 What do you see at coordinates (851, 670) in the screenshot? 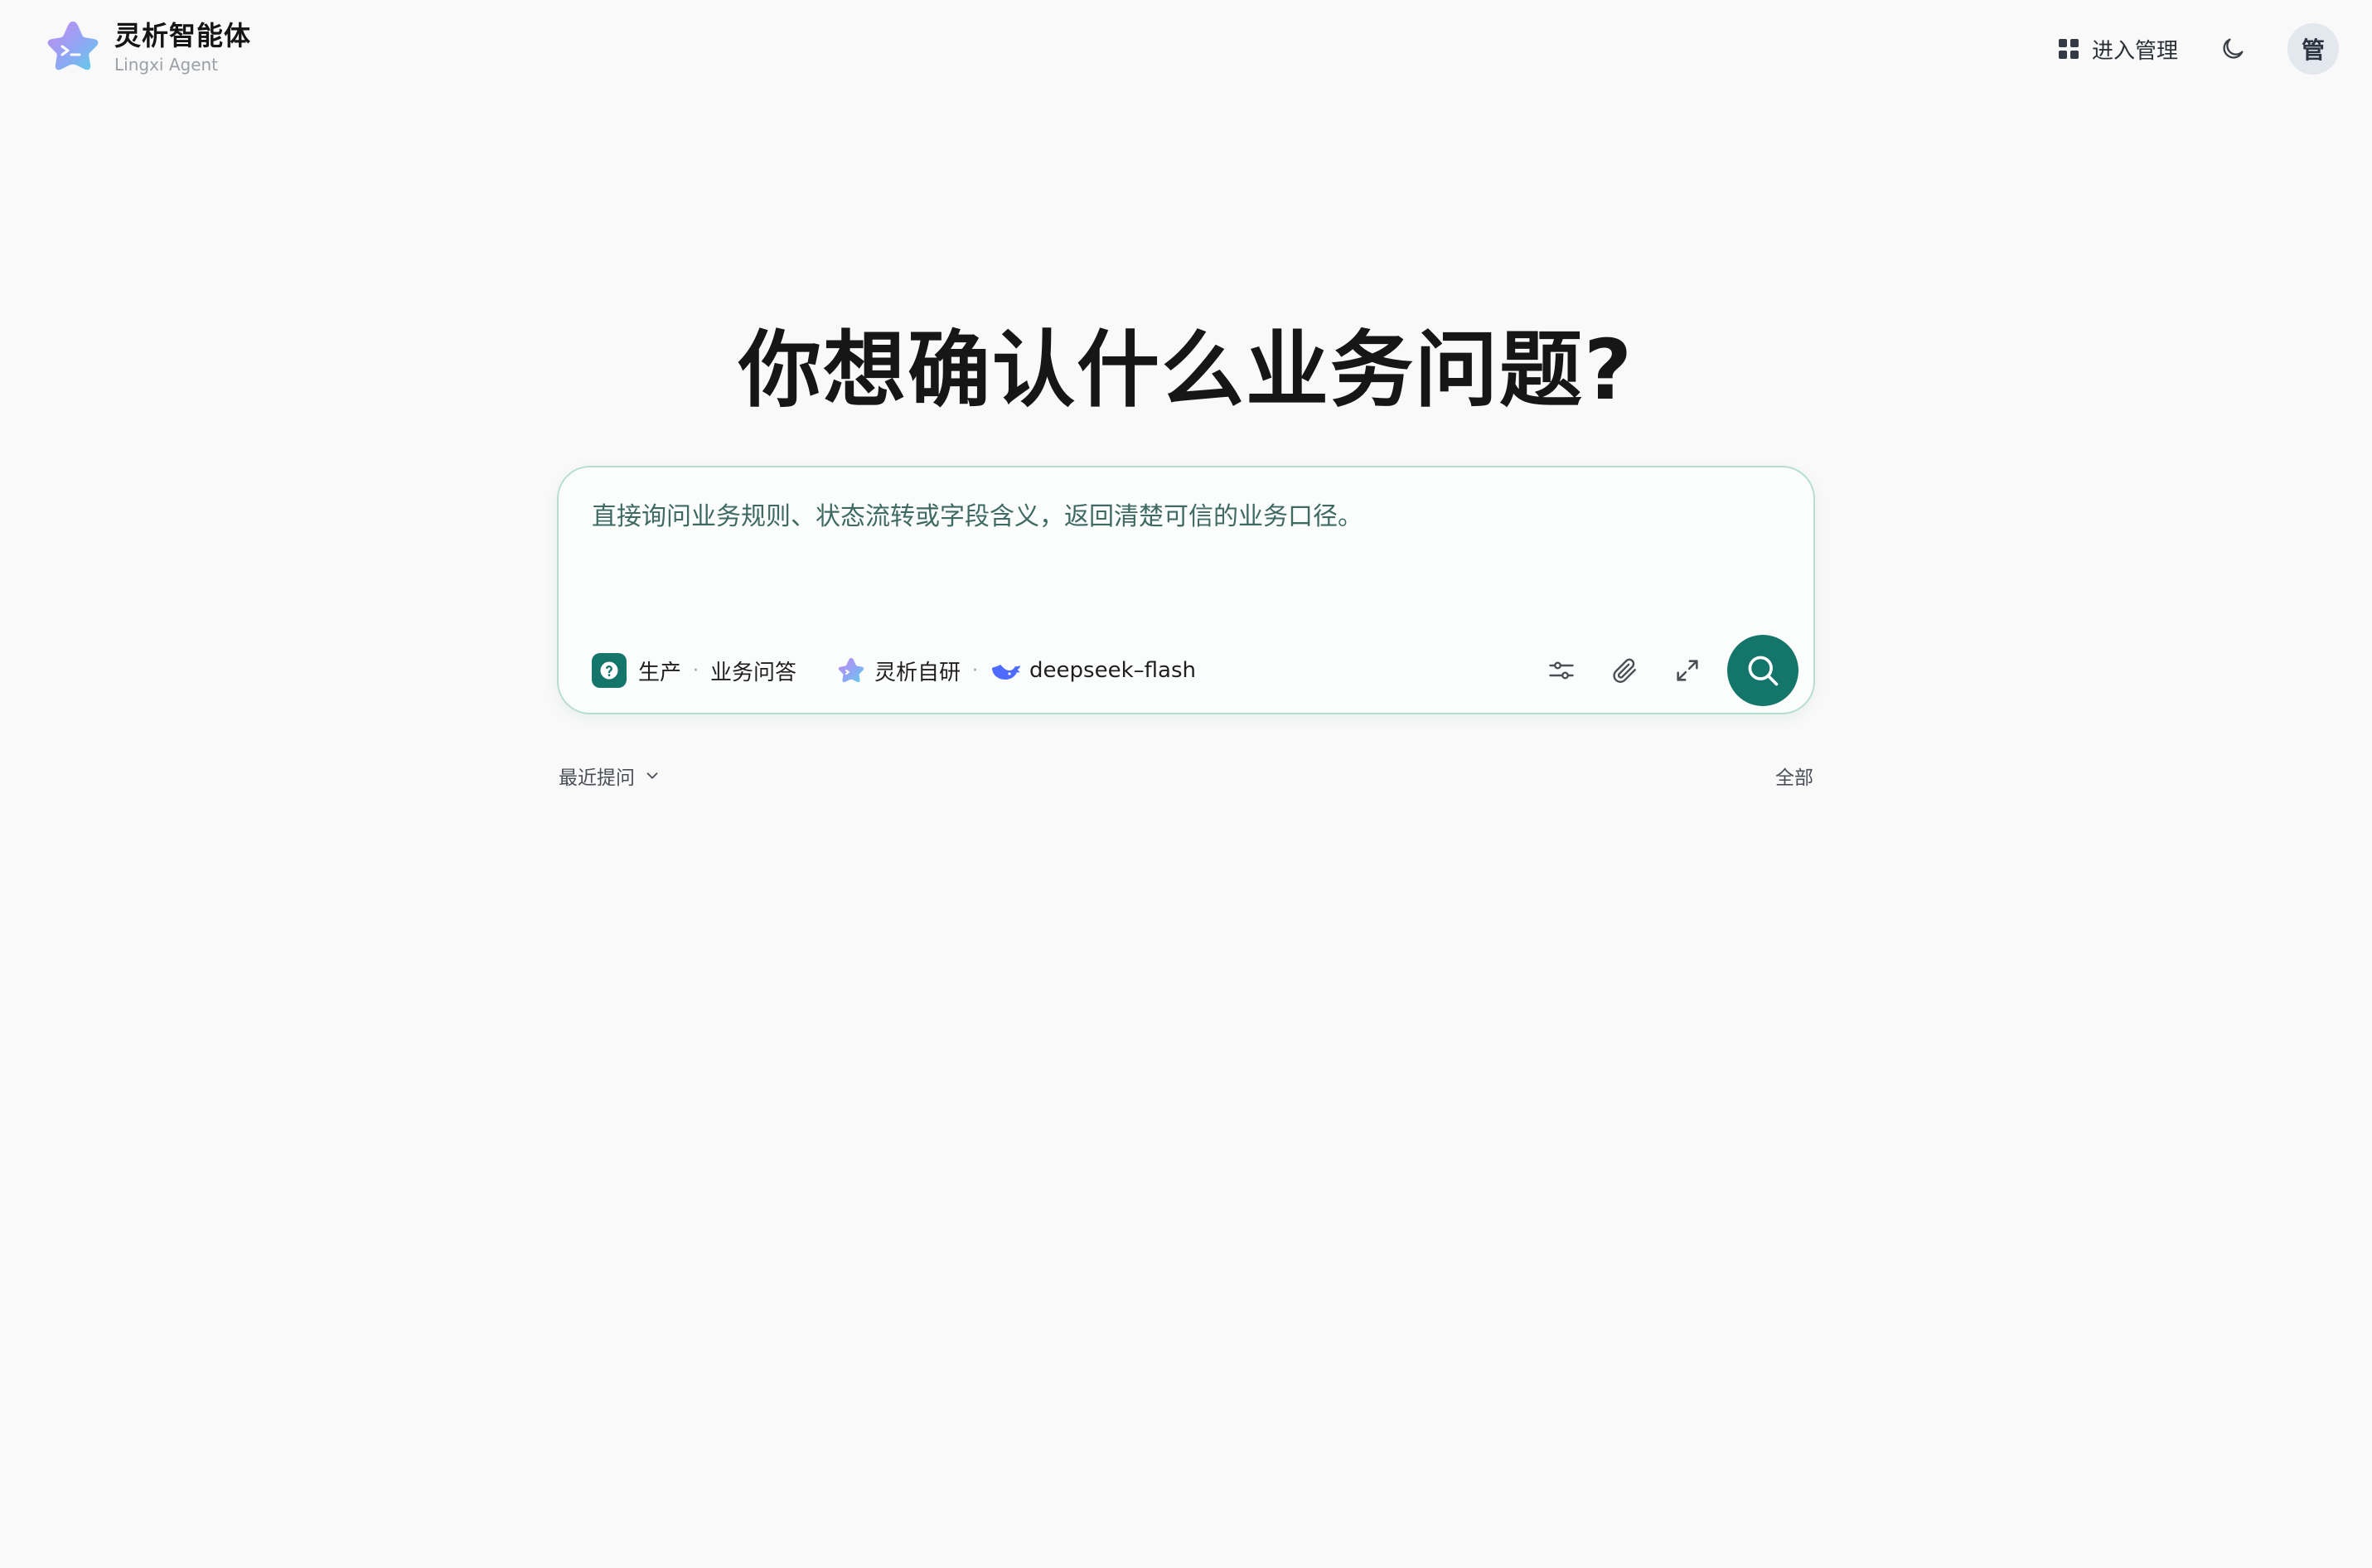
I see `lingxi-star-icon` at bounding box center [851, 670].